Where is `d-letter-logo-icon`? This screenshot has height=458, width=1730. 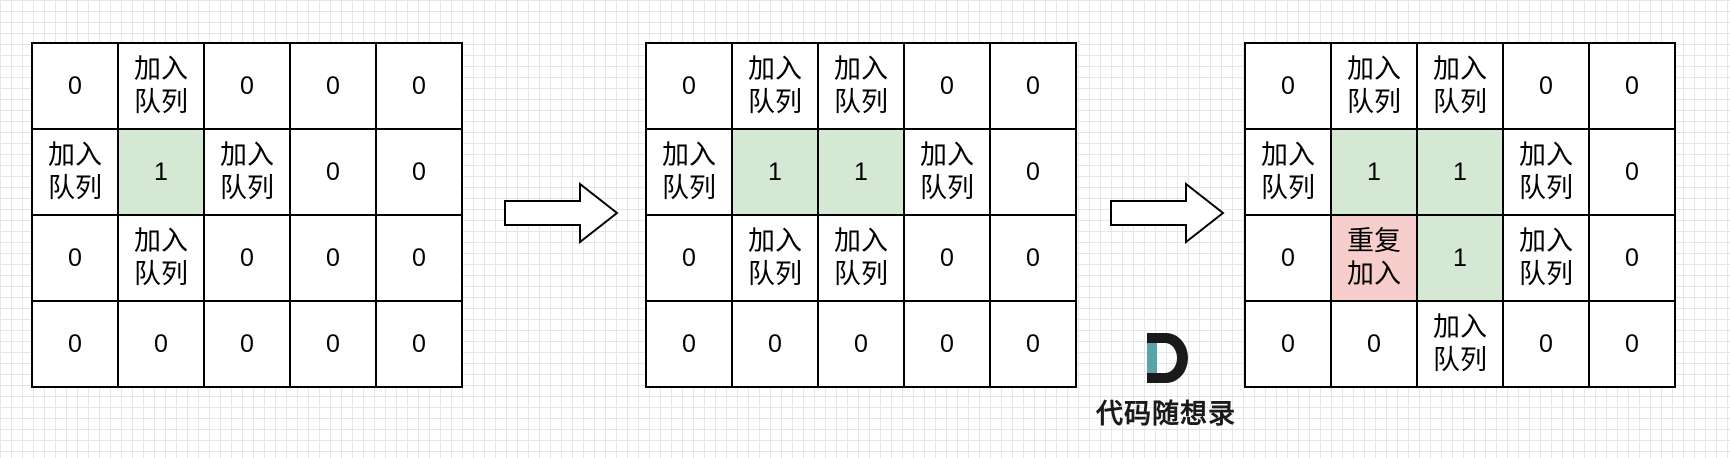
d-letter-logo-icon is located at coordinates (1167, 358).